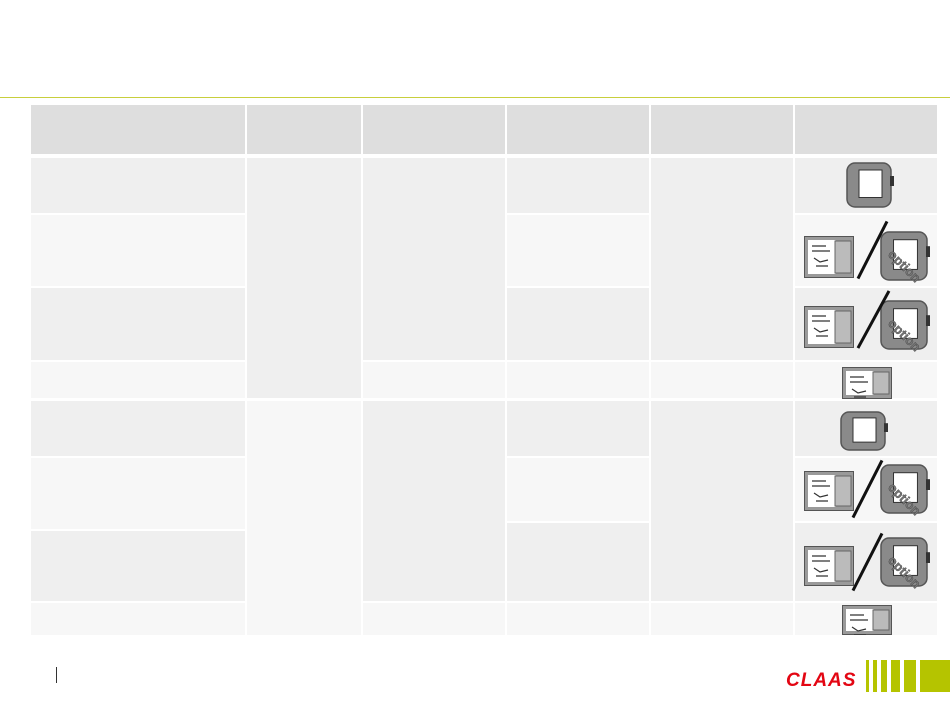 Image resolution: width=950 pixels, height=713 pixels. What do you see at coordinates (304, 278) in the screenshot?
I see `group-cell-a` at bounding box center [304, 278].